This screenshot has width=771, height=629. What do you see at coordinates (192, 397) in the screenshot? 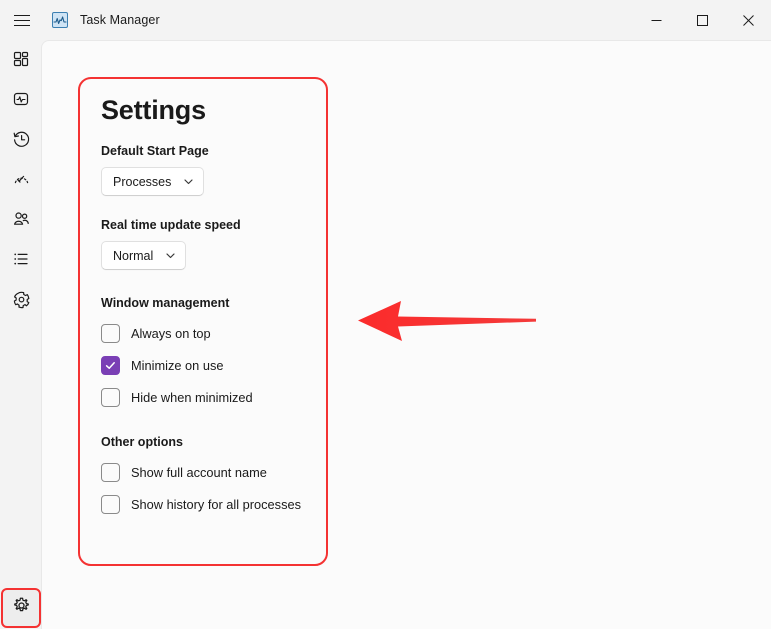
I see `checkbox-label: Hide when minimized` at bounding box center [192, 397].